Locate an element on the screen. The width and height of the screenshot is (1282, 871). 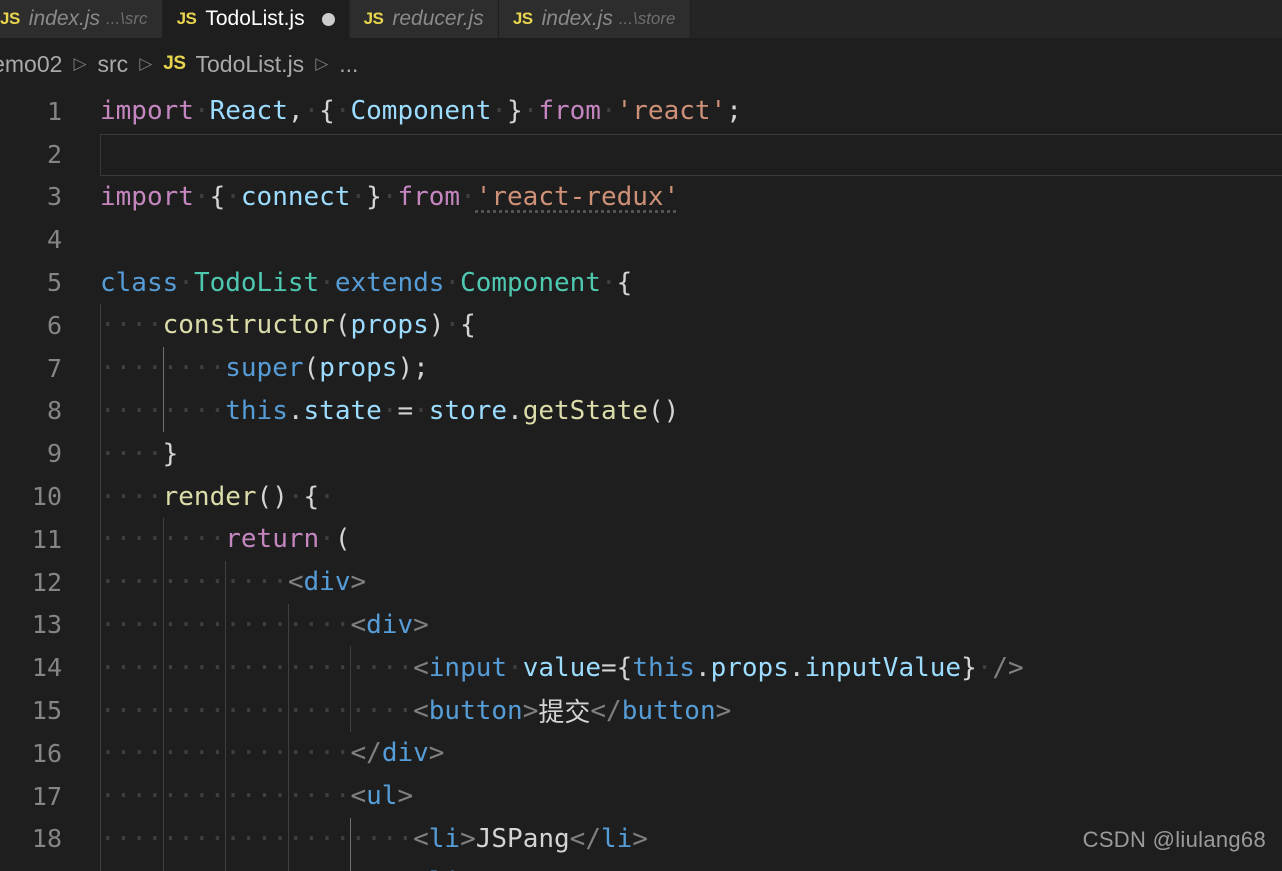
line-number: 1 is located at coordinates (54, 111).